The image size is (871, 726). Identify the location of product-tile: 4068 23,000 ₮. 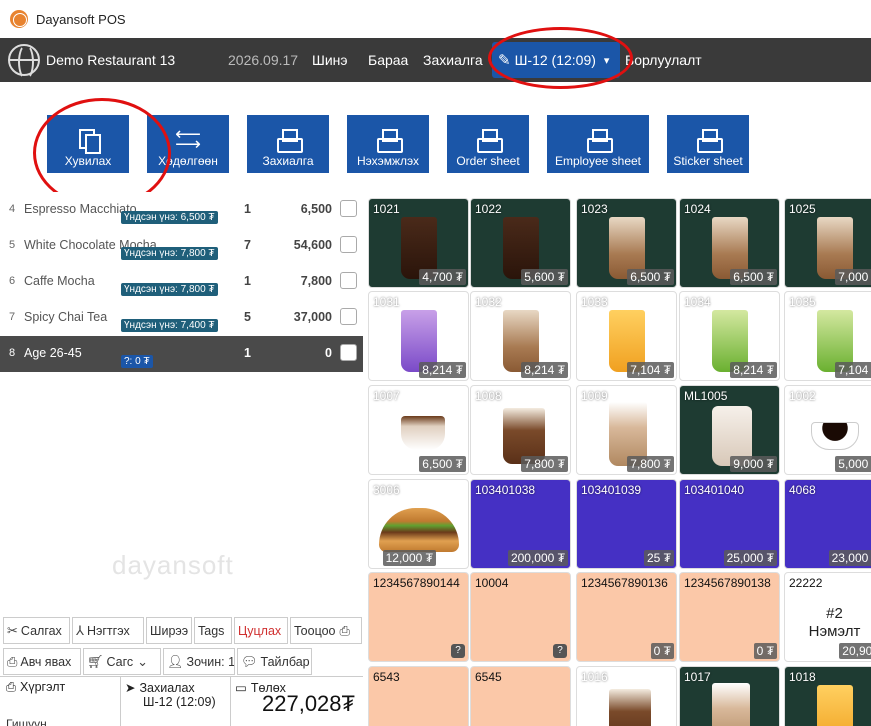
(827, 524).